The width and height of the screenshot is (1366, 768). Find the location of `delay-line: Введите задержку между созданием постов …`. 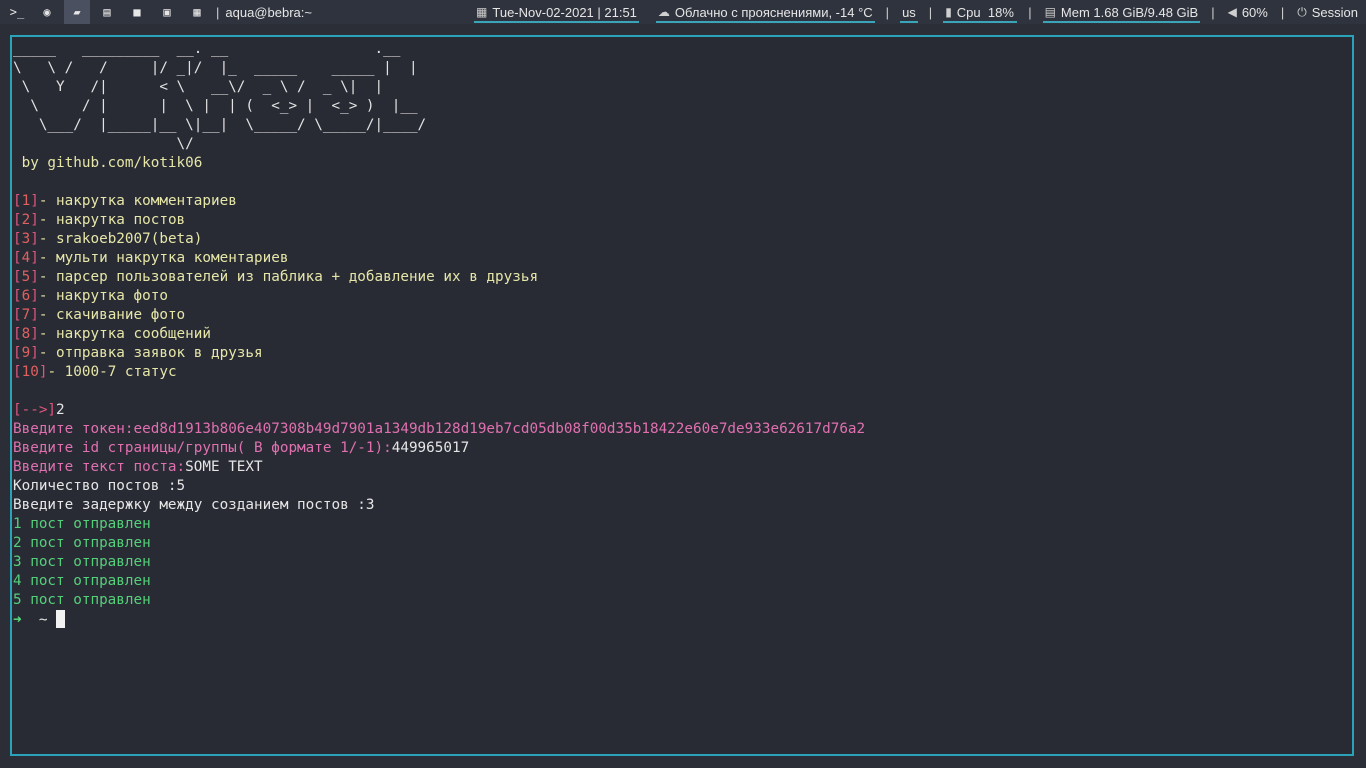

delay-line: Введите задержку между созданием постов … is located at coordinates (194, 505).